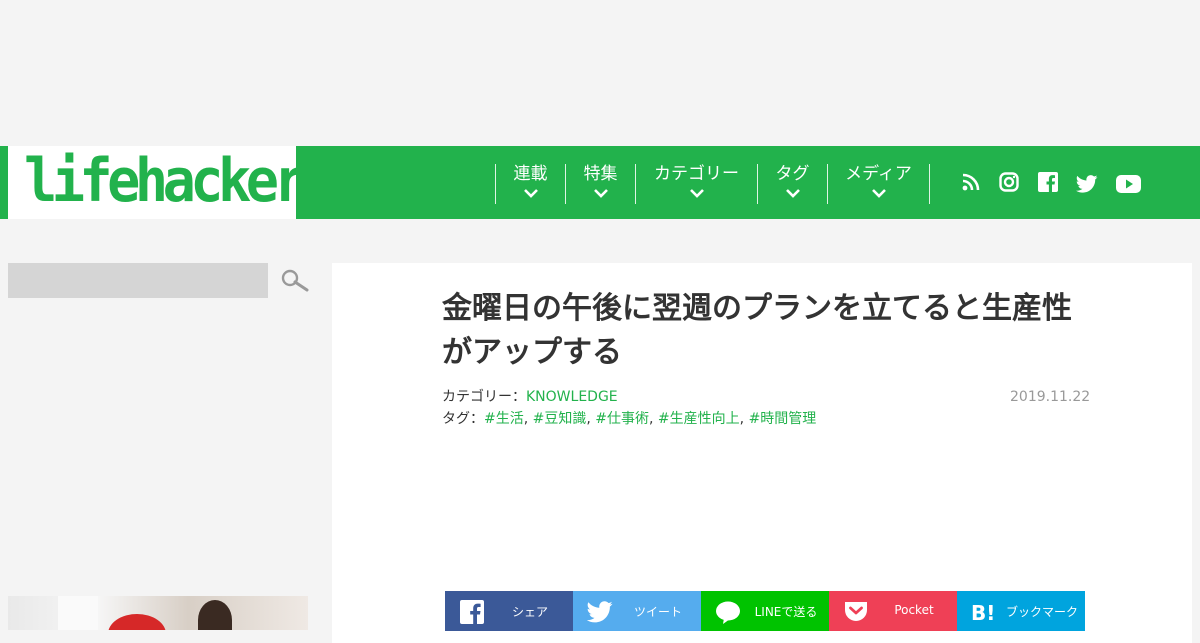  I want to click on share-label: Pocket, so click(914, 610).